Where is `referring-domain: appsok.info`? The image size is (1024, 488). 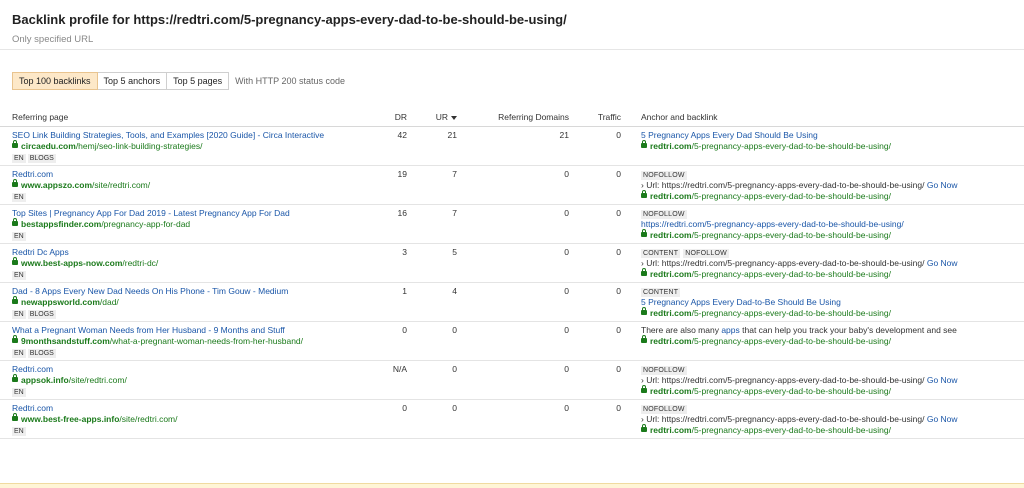 referring-domain: appsok.info is located at coordinates (45, 380).